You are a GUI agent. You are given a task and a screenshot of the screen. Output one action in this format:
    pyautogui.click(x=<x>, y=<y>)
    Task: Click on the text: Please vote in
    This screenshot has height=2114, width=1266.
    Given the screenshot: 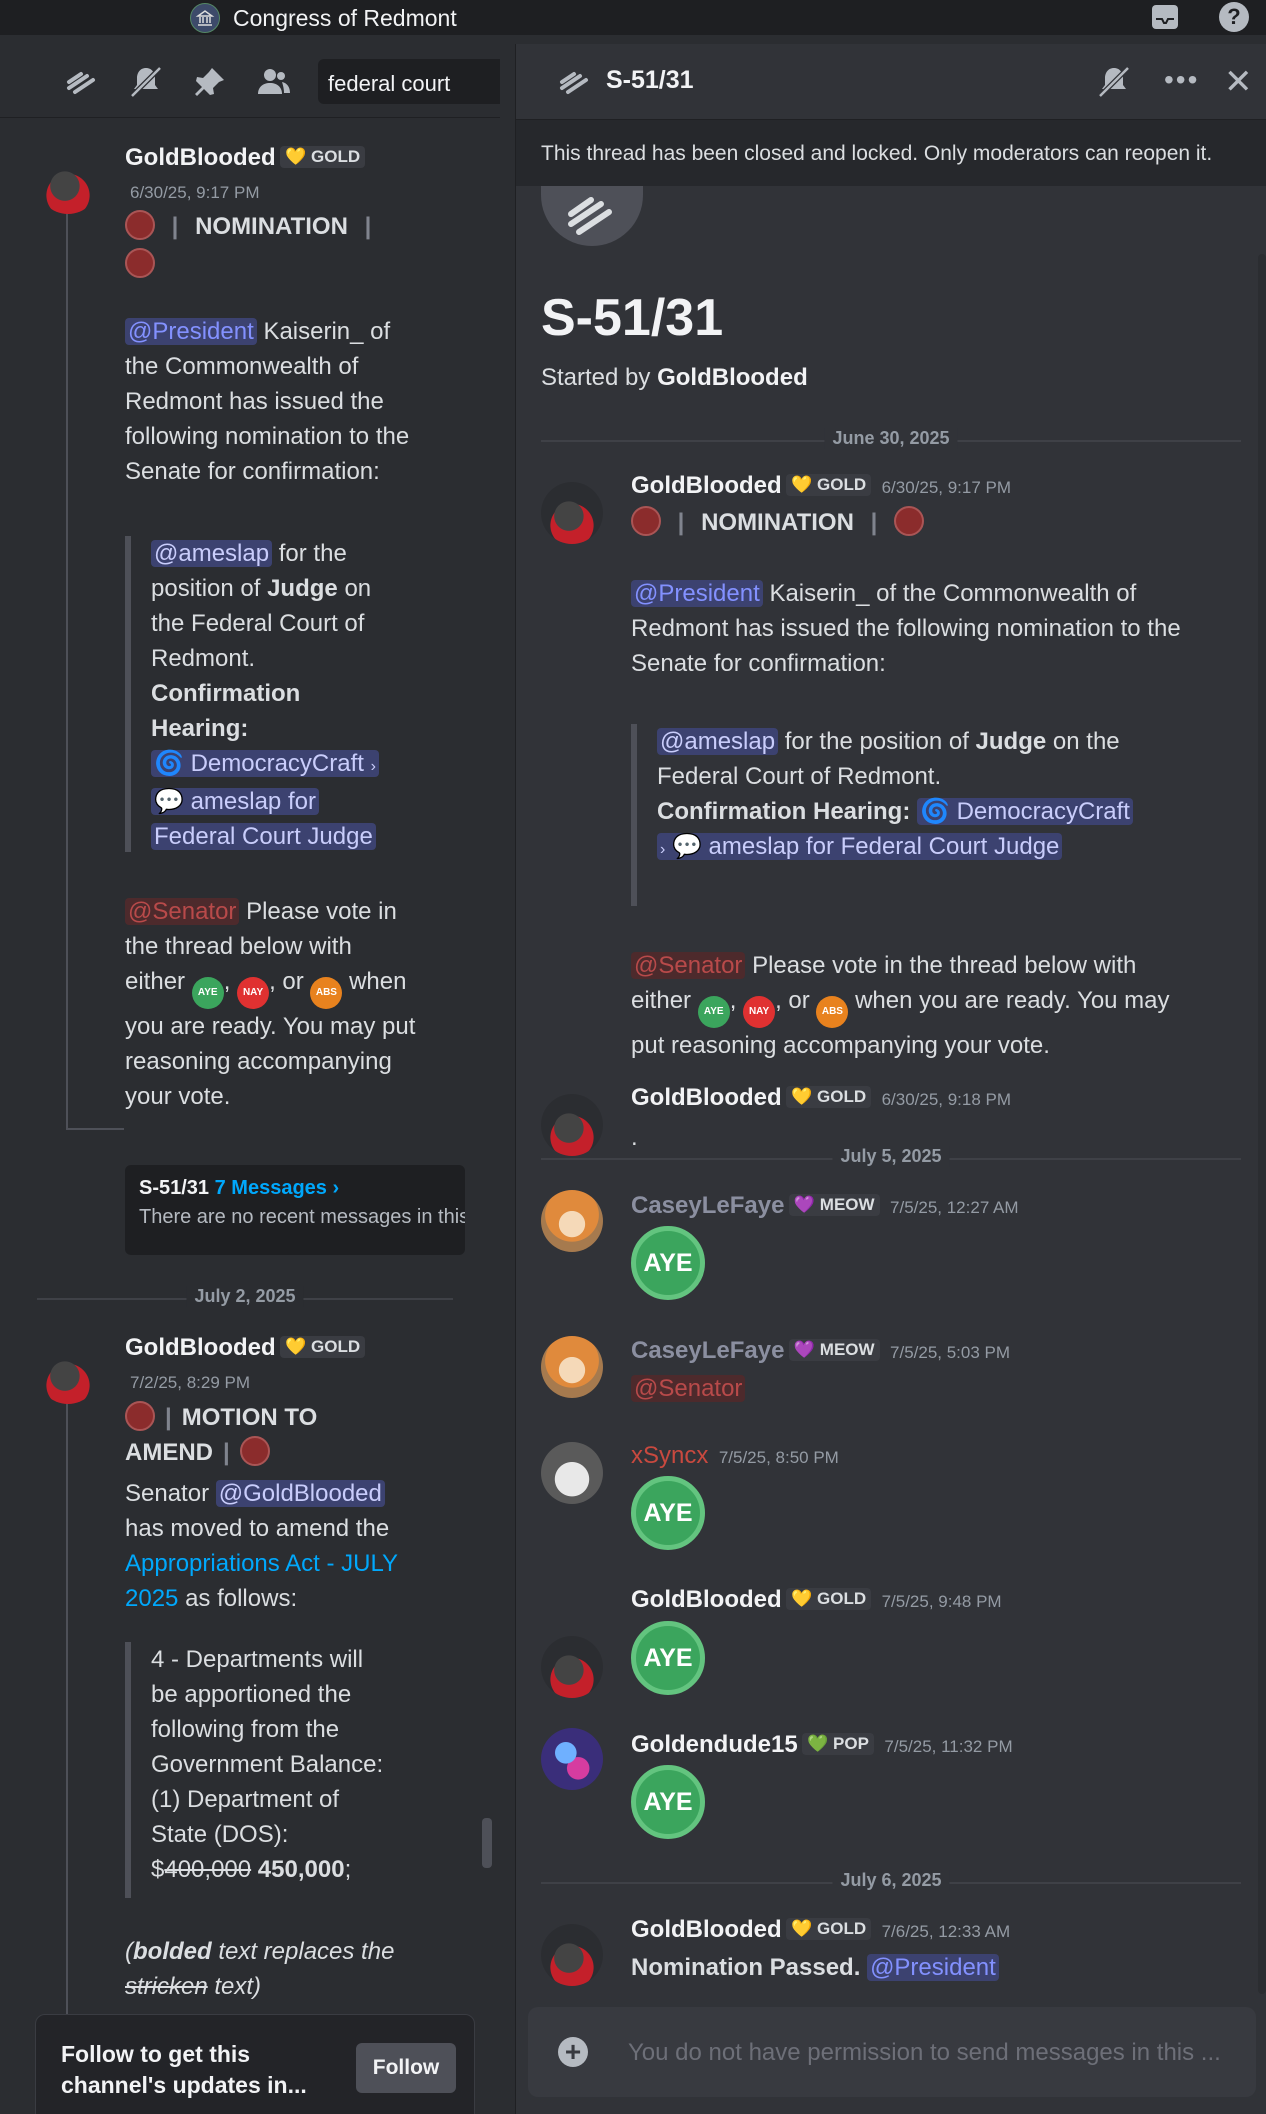 What is the action you would take?
    pyautogui.click(x=321, y=911)
    